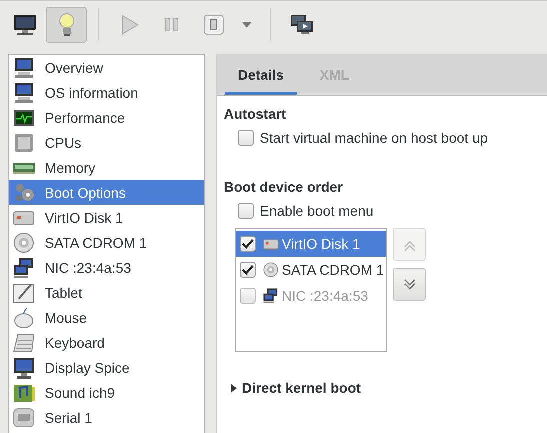 This screenshot has width=547, height=433. Describe the element at coordinates (256, 114) in the screenshot. I see `section-heading: Autostart` at that location.